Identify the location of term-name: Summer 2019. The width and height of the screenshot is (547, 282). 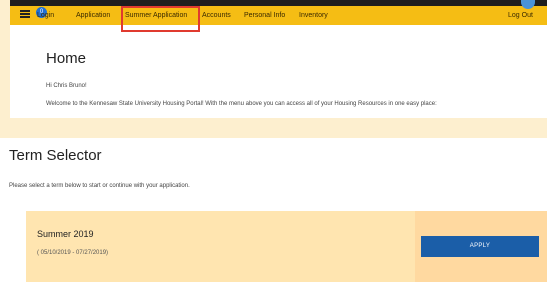
(65, 234).